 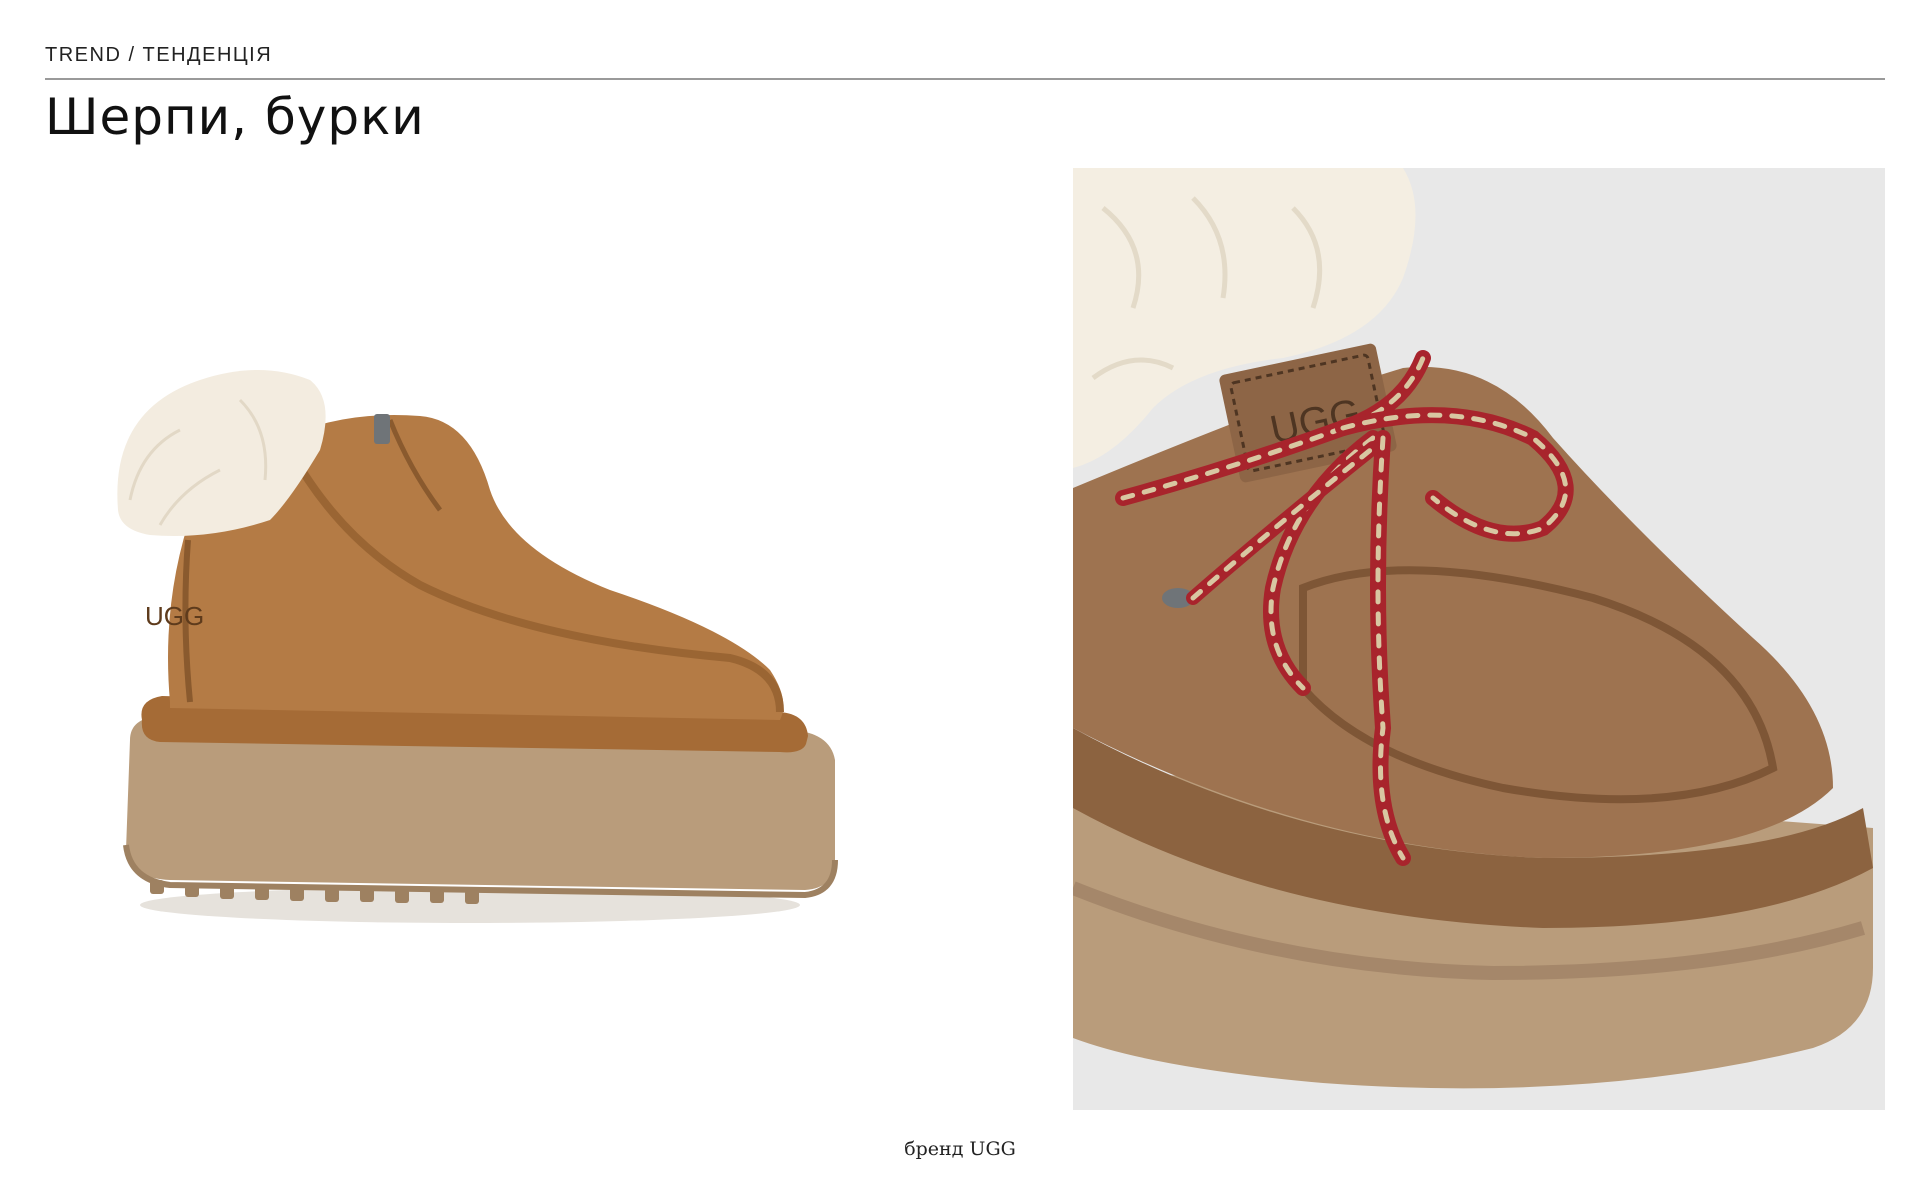 I want to click on brand-caption: бренд UGG, so click(x=960, y=1149).